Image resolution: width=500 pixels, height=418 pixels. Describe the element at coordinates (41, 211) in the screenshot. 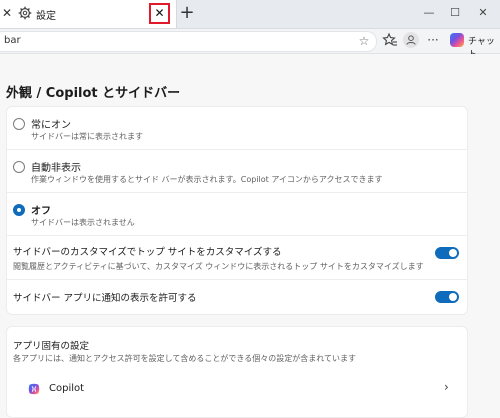

I see `option-label: オフ` at that location.